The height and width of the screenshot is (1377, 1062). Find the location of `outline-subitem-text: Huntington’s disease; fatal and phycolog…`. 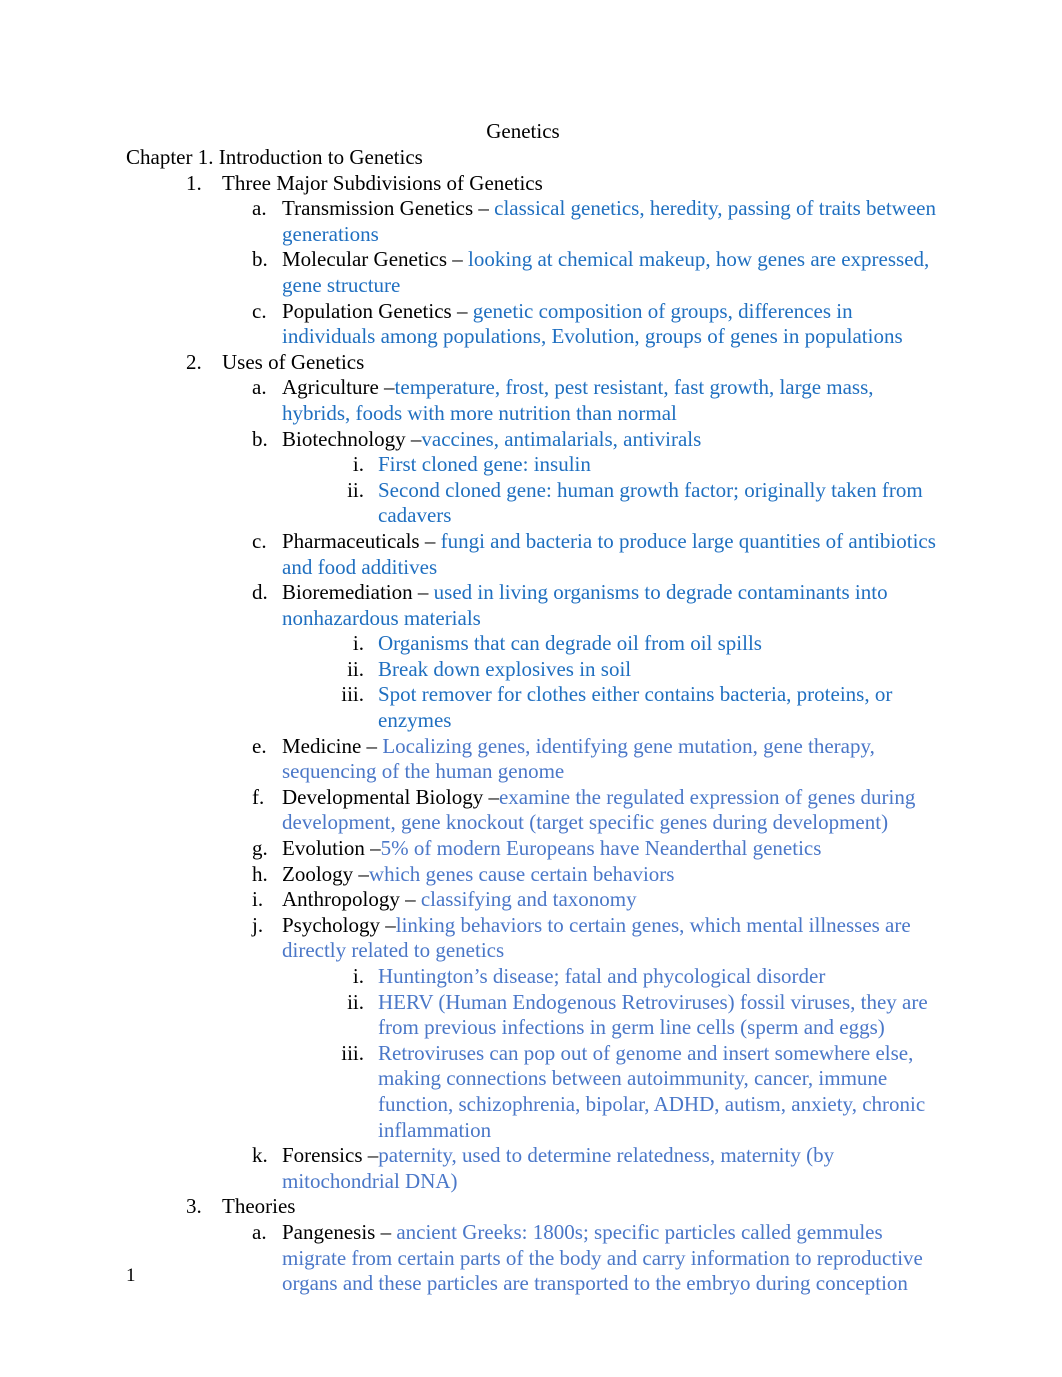

outline-subitem-text: Huntington’s disease; fatal and phycolog… is located at coordinates (602, 976).